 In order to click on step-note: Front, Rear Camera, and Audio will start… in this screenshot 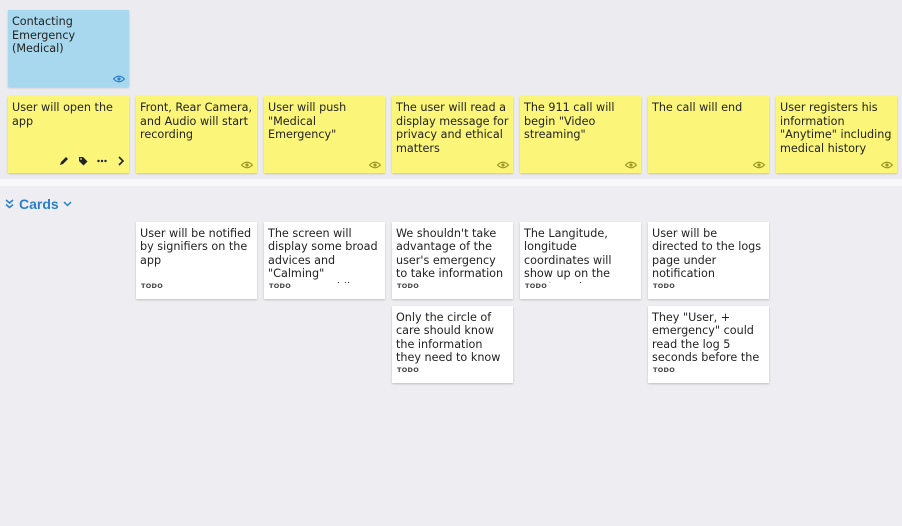, I will do `click(196, 134)`.